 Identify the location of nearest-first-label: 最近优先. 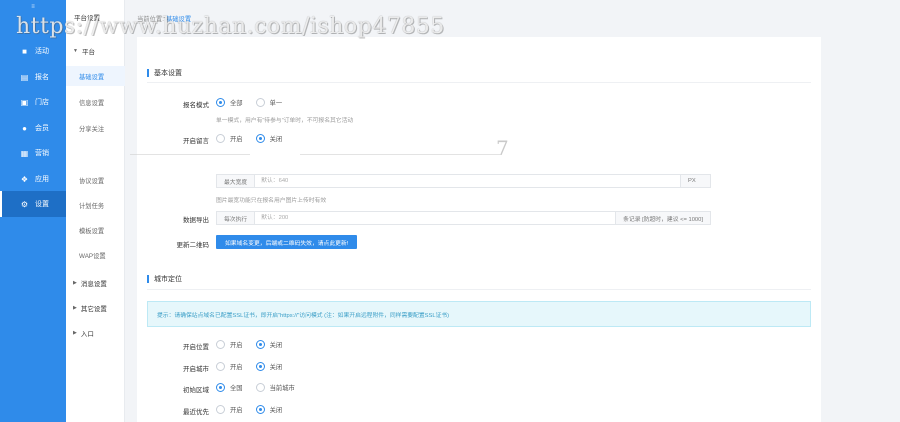
(196, 412).